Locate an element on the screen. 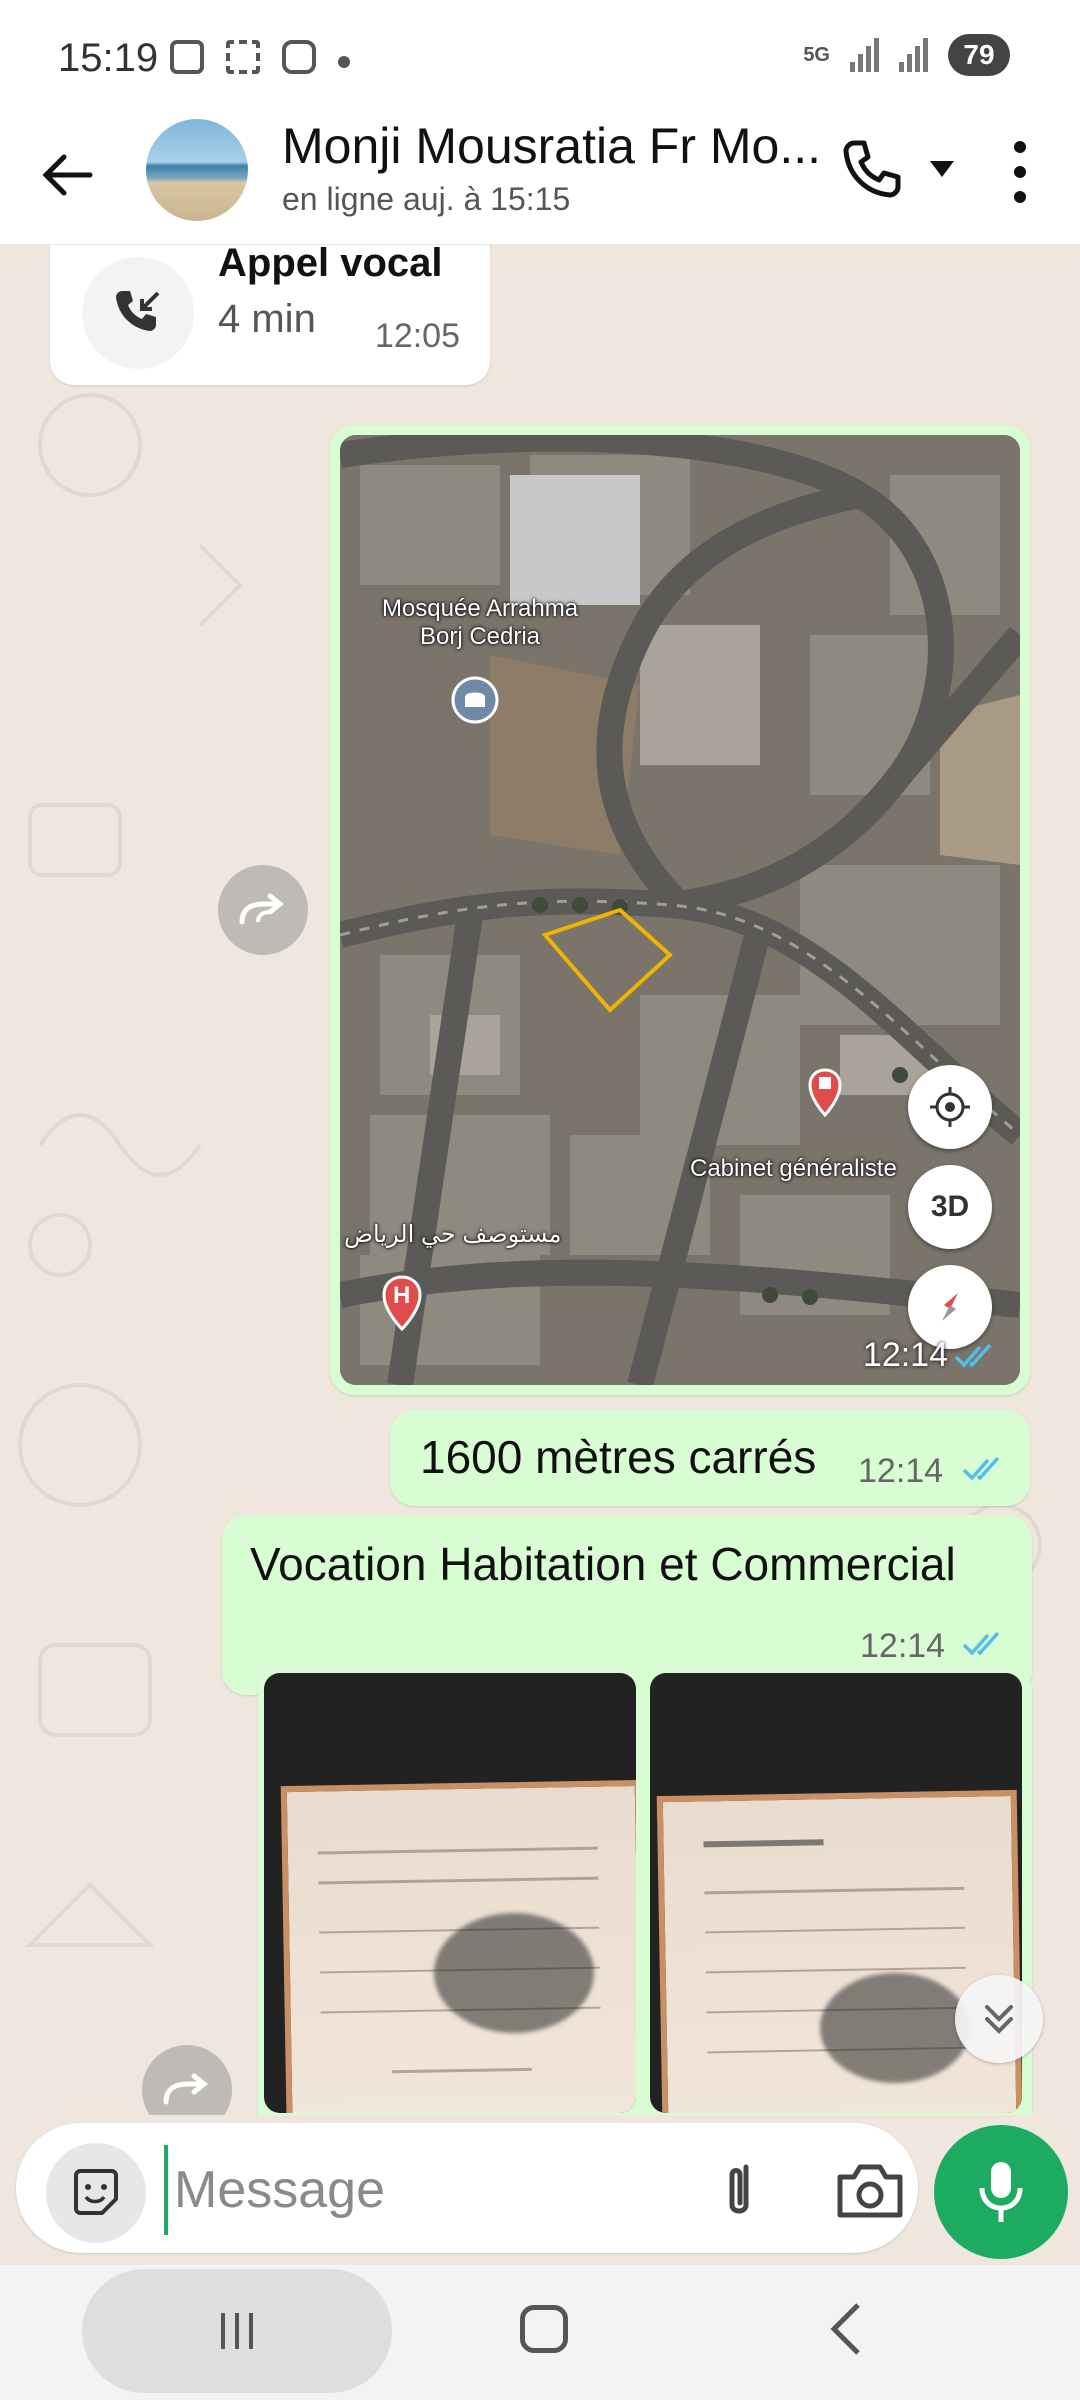 Image resolution: width=1080 pixels, height=2400 pixels. network-type: 5G is located at coordinates (816, 55).